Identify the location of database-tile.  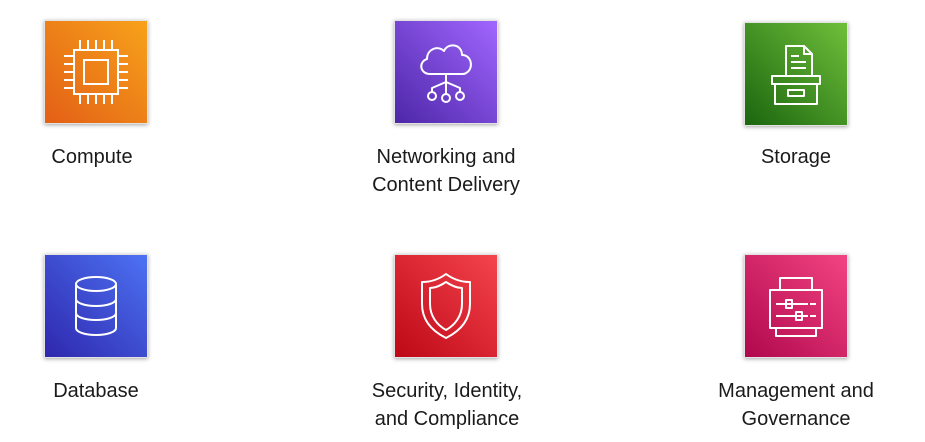
(96, 306).